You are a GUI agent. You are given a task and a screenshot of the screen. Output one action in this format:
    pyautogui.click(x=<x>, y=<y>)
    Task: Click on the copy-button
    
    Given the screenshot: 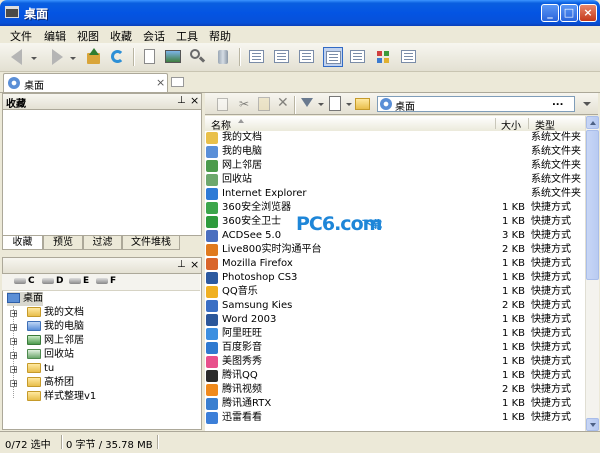 What is the action you would take?
    pyautogui.click(x=223, y=104)
    